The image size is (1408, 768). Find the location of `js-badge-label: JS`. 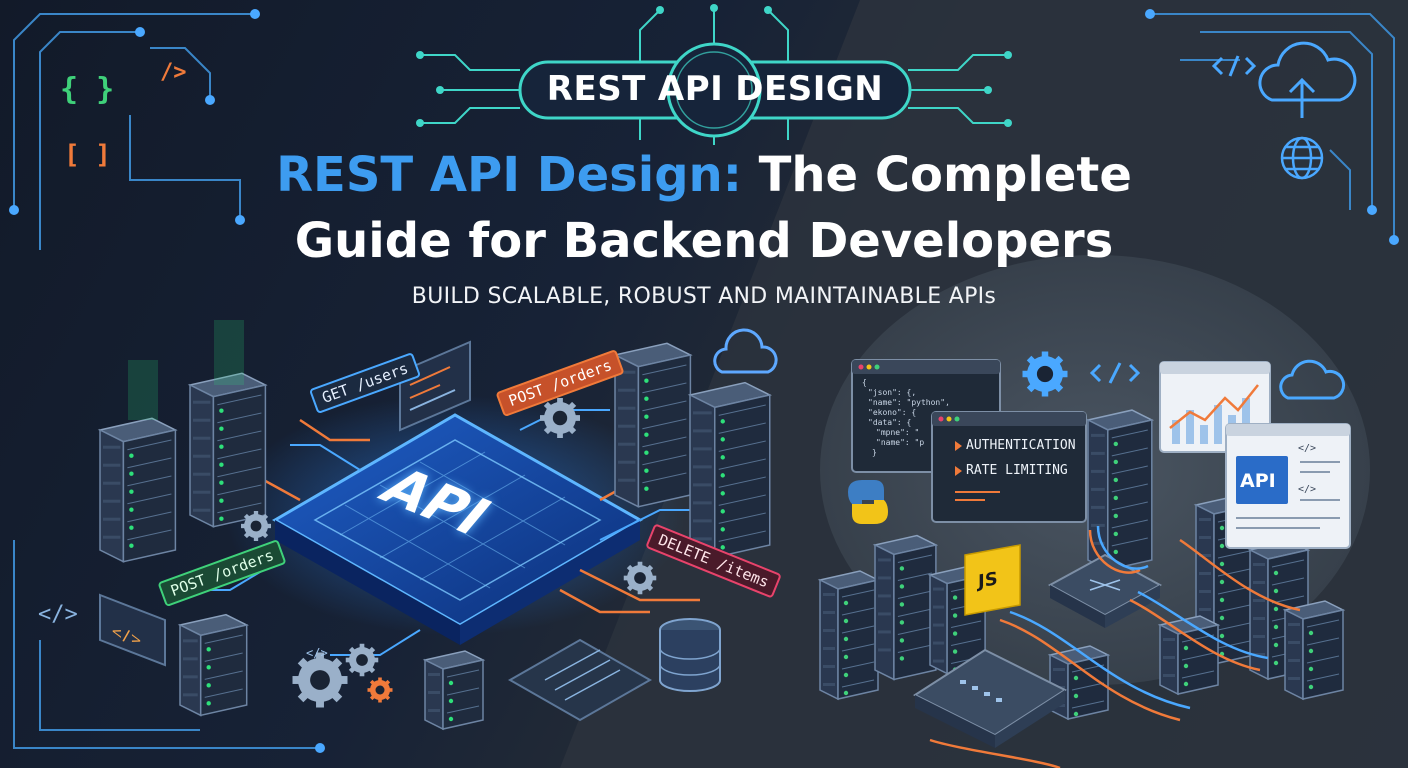

js-badge-label: JS is located at coordinates (988, 580).